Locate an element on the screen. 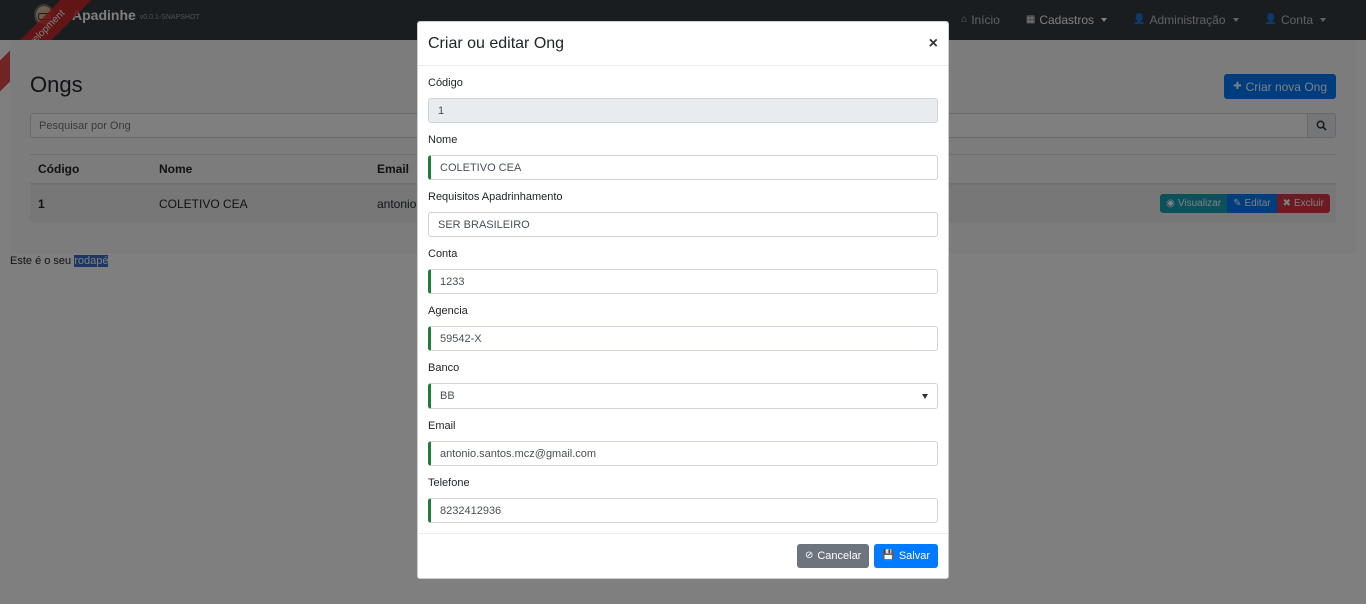  field-account: Conta 1233 is located at coordinates (683, 270).